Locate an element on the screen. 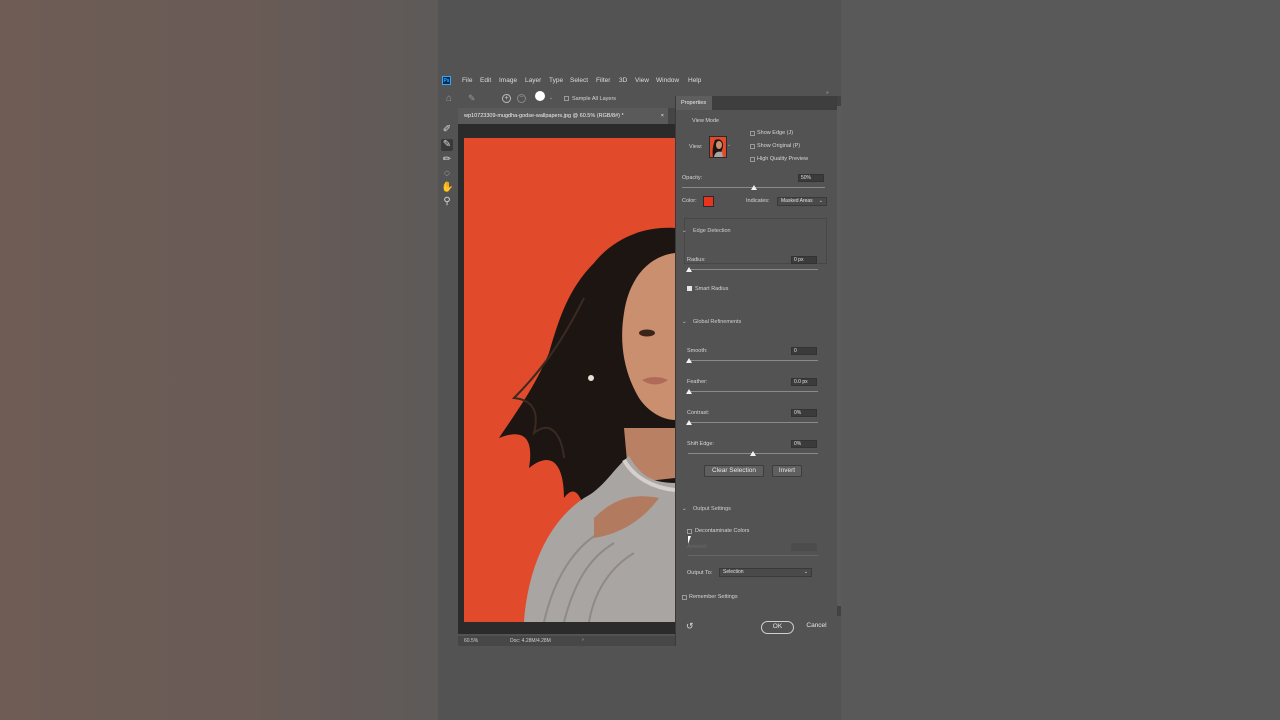 This screenshot has width=1280, height=720. radius-slider-track is located at coordinates (753, 269).